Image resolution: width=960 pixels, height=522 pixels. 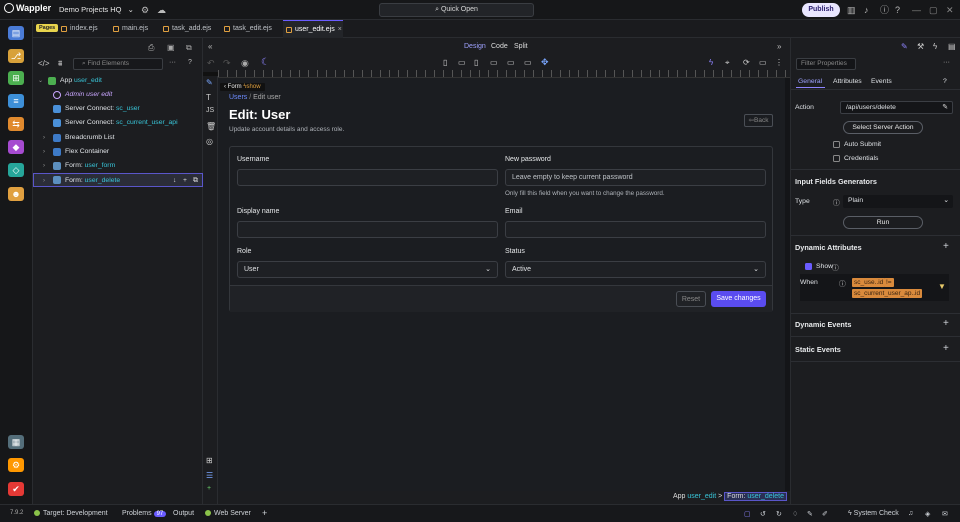 What do you see at coordinates (137, 29) in the screenshot?
I see `tab-main: main.ejs` at bounding box center [137, 29].